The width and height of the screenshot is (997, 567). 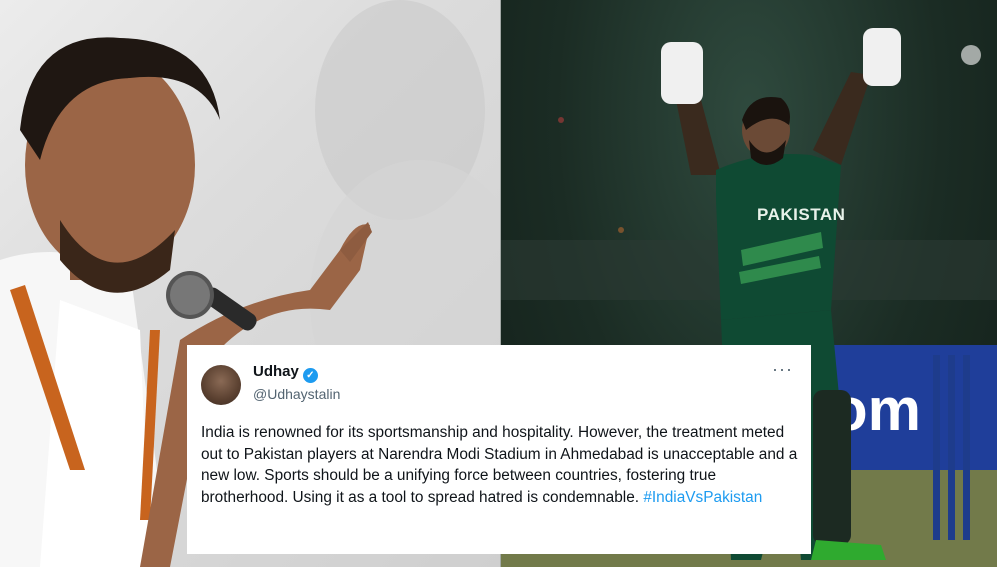 I want to click on verified-badge-icon: ✓, so click(x=310, y=375).